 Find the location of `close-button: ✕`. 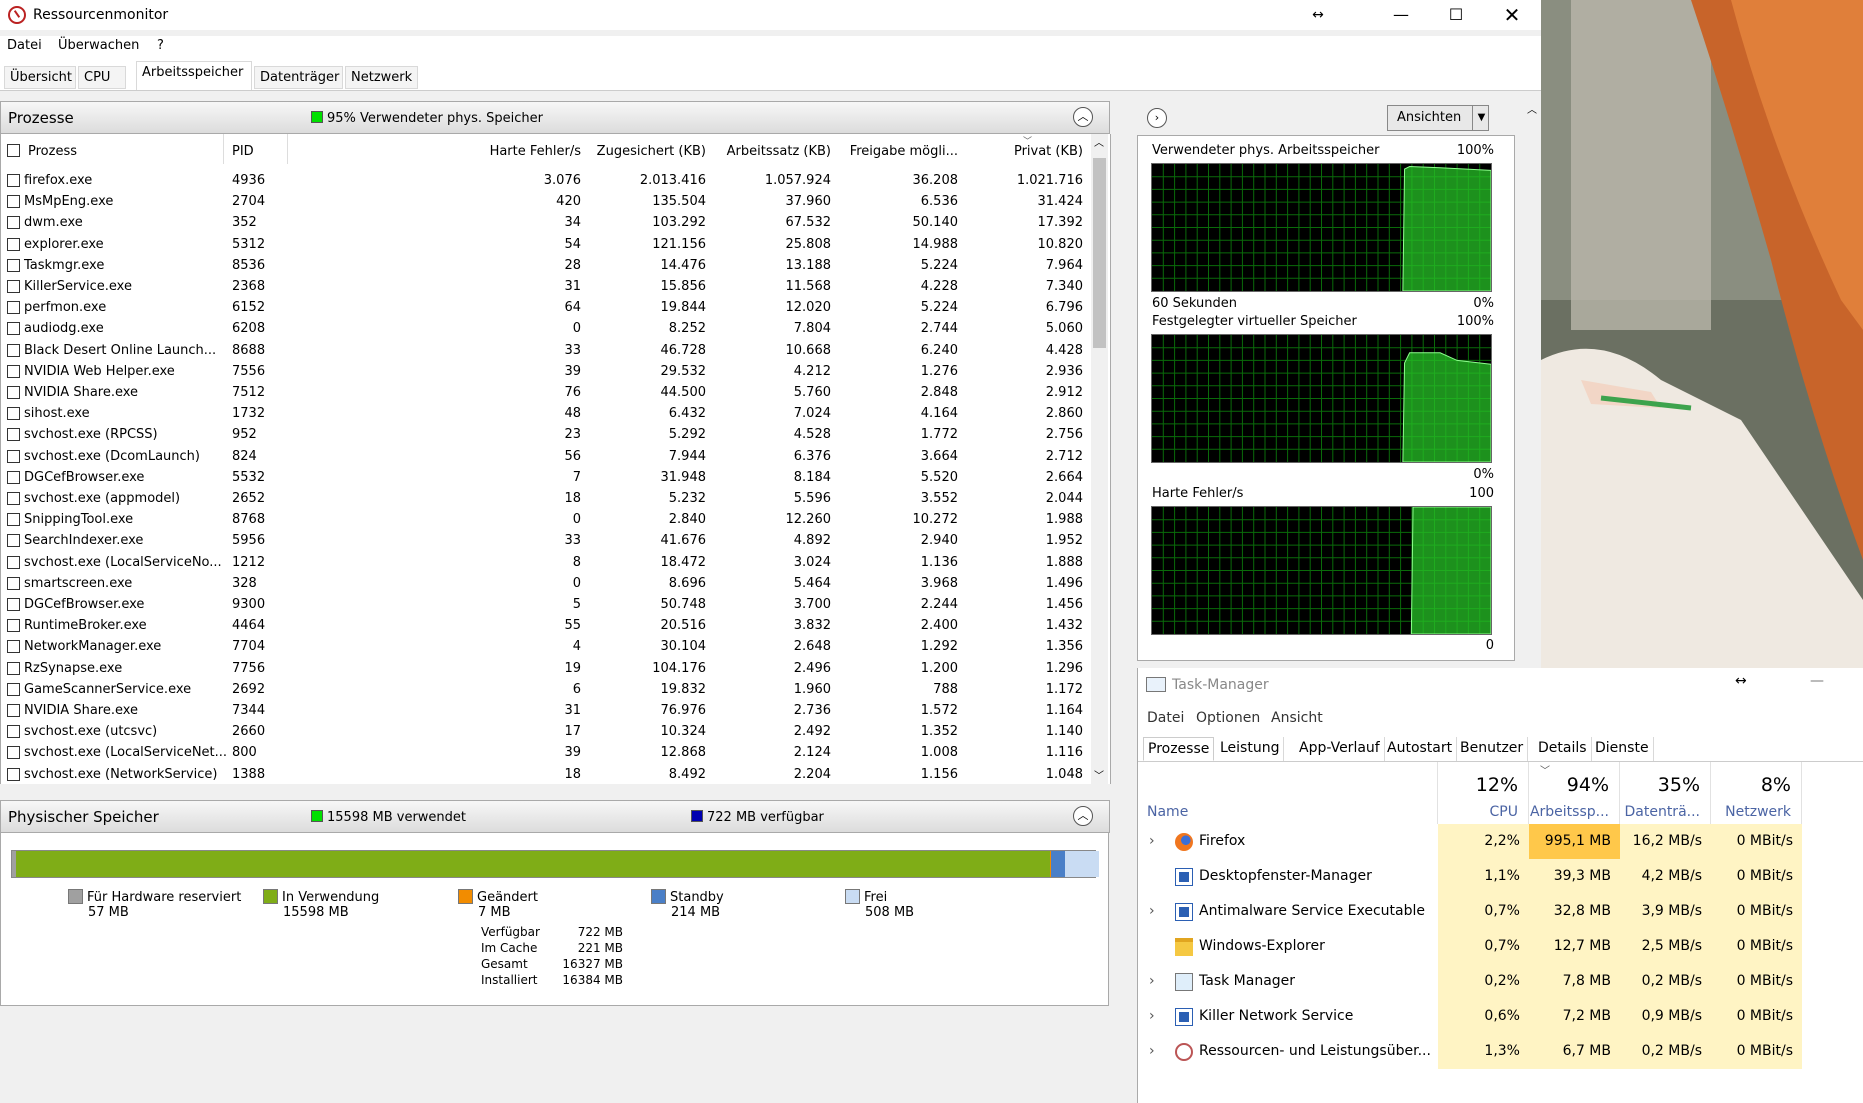

close-button: ✕ is located at coordinates (1512, 15).